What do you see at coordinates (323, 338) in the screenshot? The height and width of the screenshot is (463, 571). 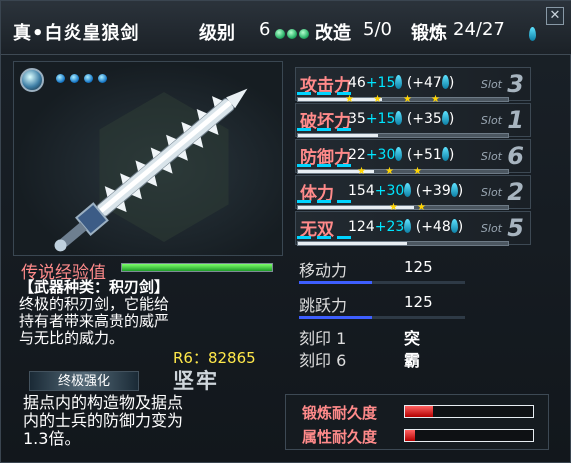 I see `seal-label: 刻印 1` at bounding box center [323, 338].